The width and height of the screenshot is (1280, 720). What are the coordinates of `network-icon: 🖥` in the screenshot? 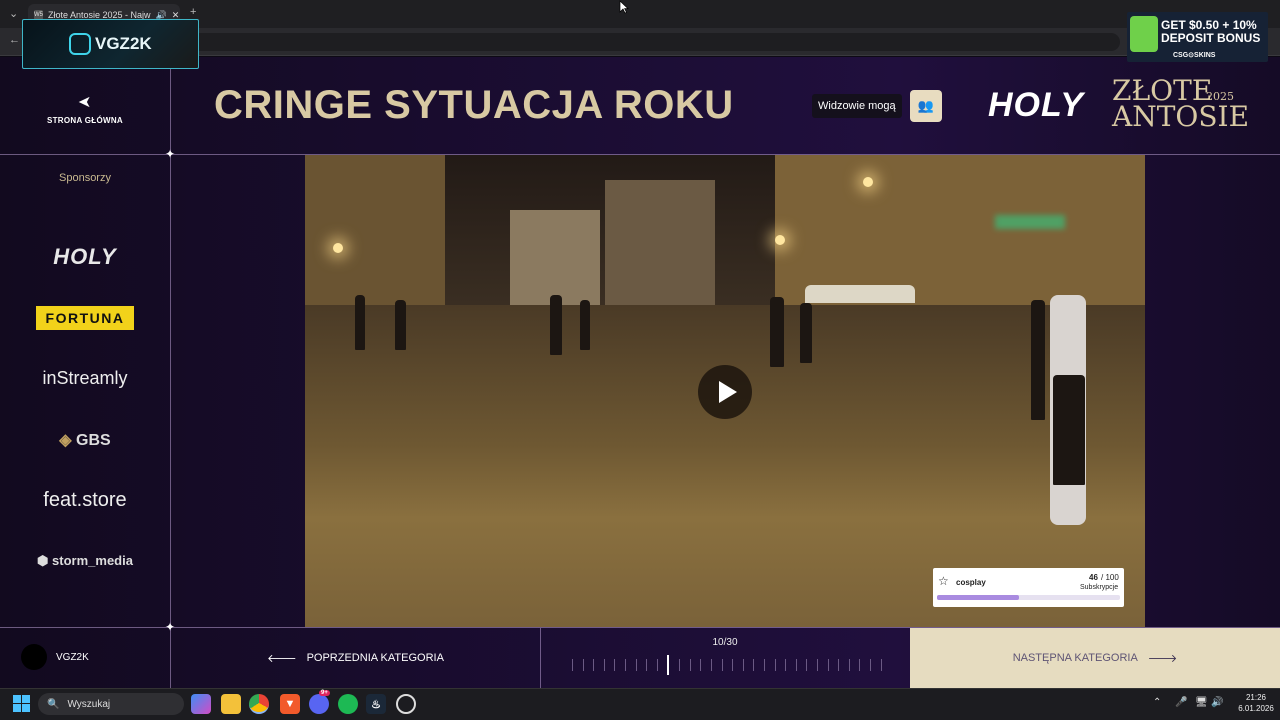 It's located at (1201, 702).